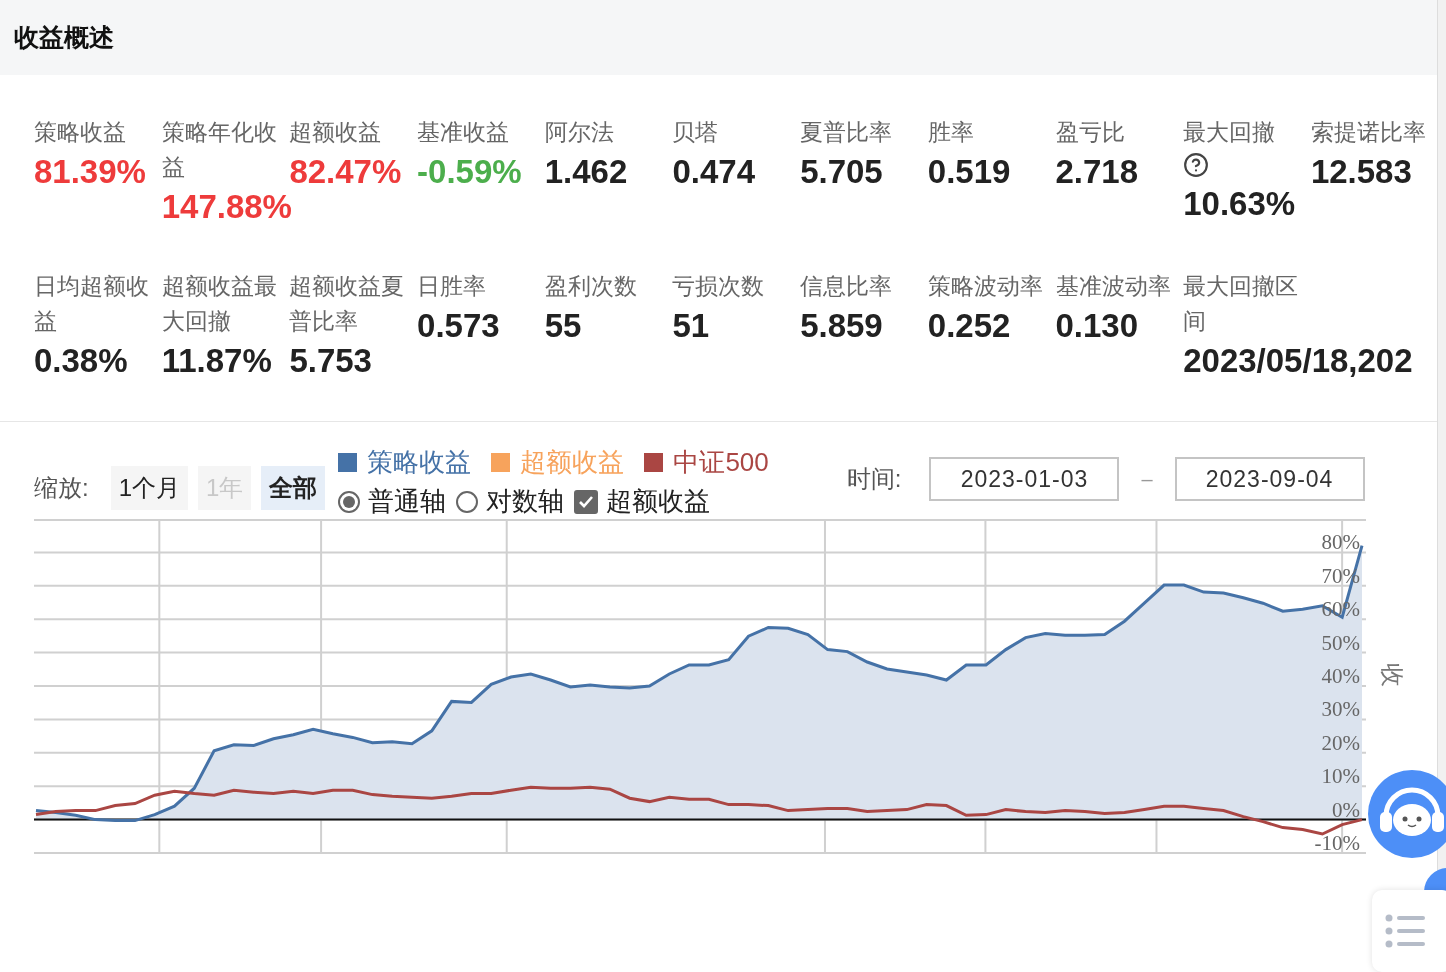 This screenshot has height=972, width=1446. What do you see at coordinates (219, 304) in the screenshot?
I see `metric-label: 超额收益最大回撤` at bounding box center [219, 304].